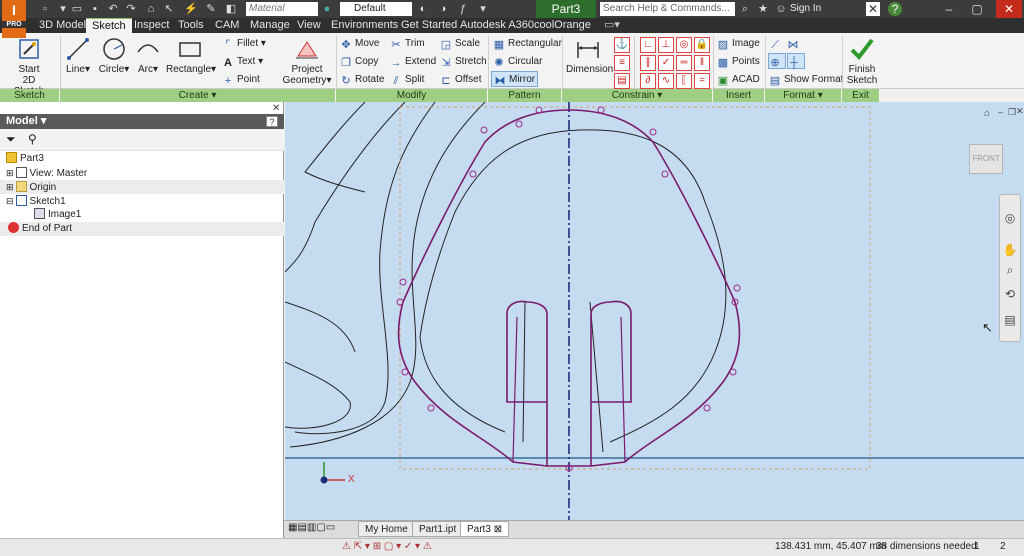 This screenshot has width=1024, height=556. I want to click on rotate-button: ↻ Rotate, so click(362, 80).